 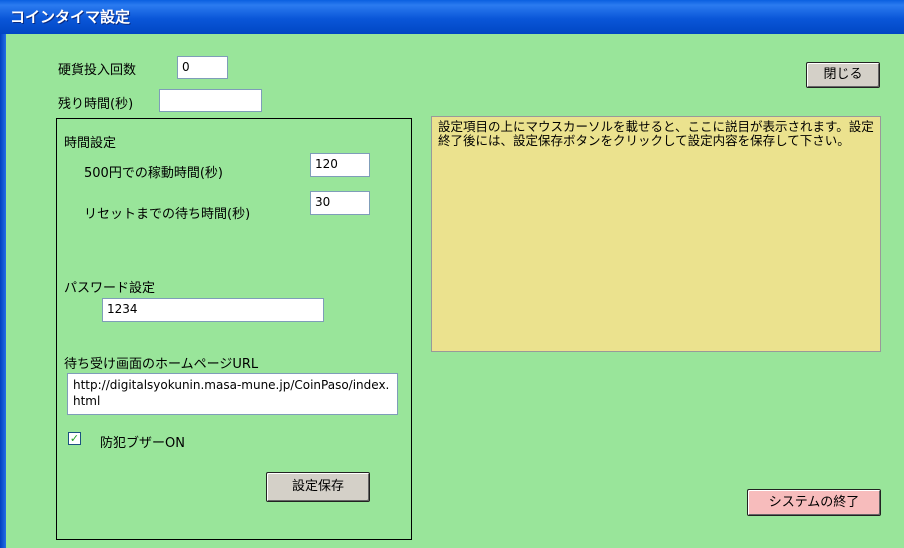 What do you see at coordinates (153, 173) in the screenshot?
I see `run-time-label: 500円での稼動時間(秒)` at bounding box center [153, 173].